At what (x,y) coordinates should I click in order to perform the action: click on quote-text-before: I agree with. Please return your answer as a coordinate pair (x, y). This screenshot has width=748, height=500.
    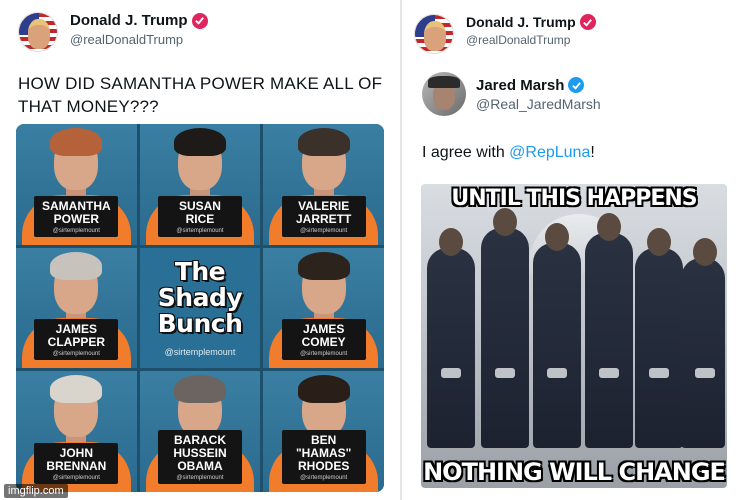
    Looking at the image, I should click on (466, 152).